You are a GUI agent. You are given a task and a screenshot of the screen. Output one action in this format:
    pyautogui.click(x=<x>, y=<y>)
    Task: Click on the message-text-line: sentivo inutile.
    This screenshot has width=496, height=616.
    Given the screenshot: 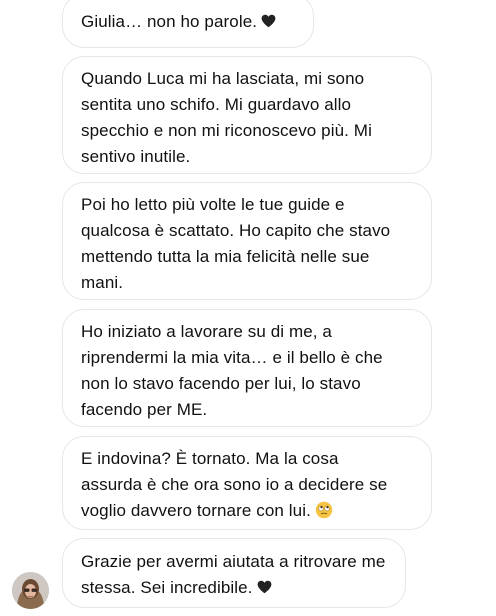 What is the action you would take?
    pyautogui.click(x=136, y=156)
    